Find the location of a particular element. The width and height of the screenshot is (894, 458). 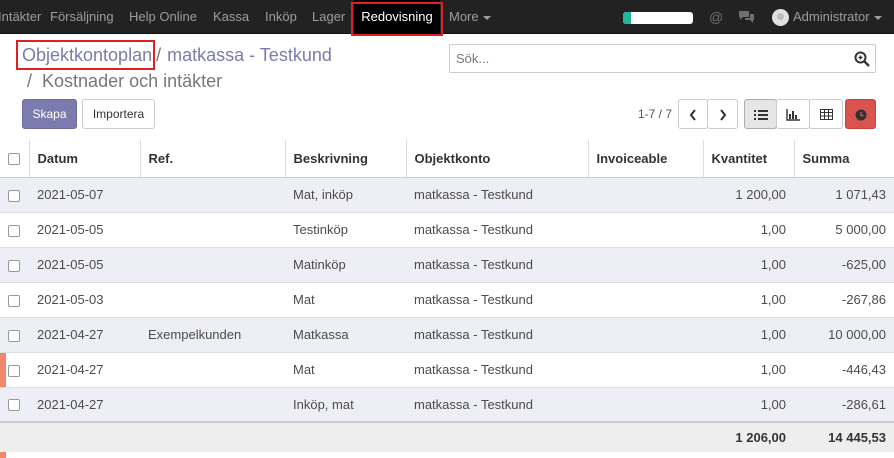

chat-icon is located at coordinates (746, 18).